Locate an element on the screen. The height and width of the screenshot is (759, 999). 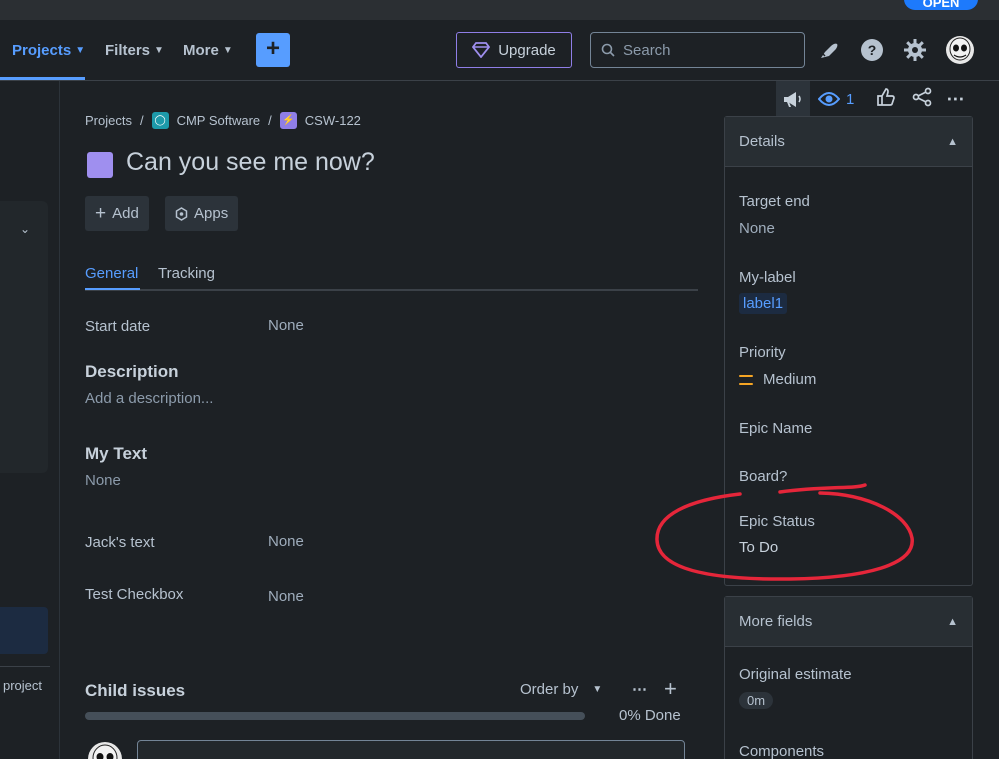
order-by-label: Order by is located at coordinates (549, 689).